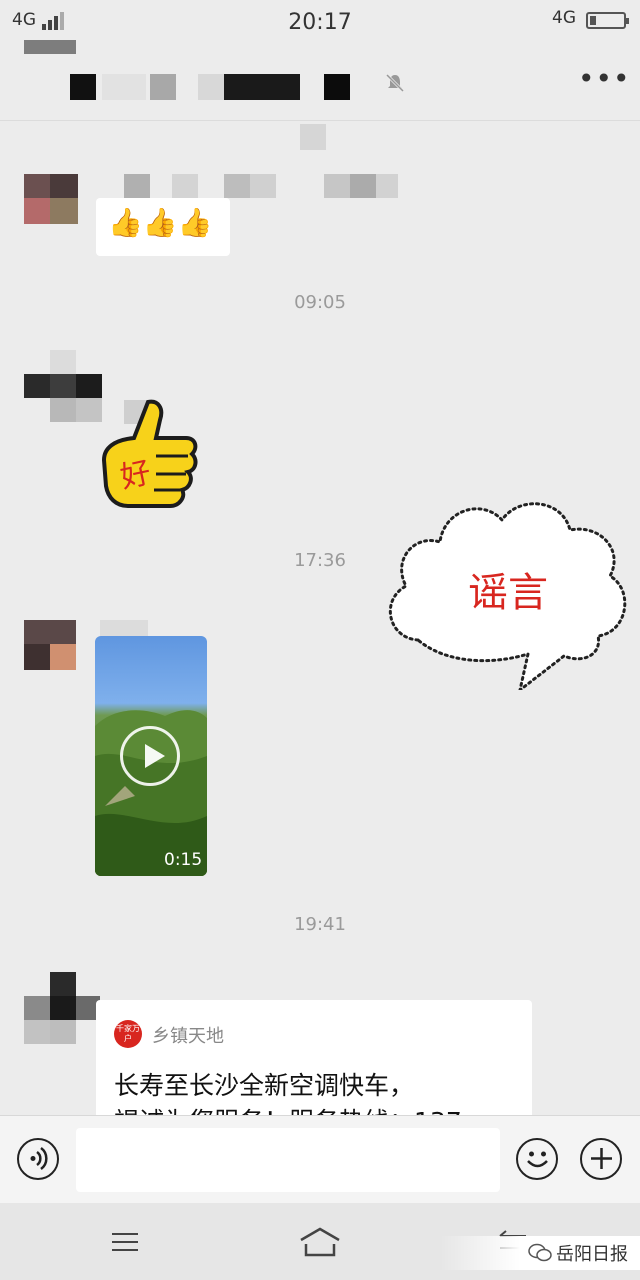 The height and width of the screenshot is (1280, 640). What do you see at coordinates (320, 302) in the screenshot?
I see `timestamp-1: 09:05` at bounding box center [320, 302].